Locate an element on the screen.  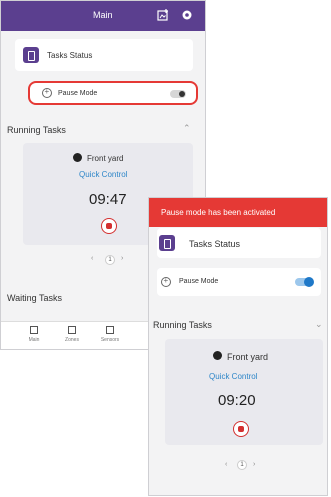
nav-main: Main is located at coordinates (34, 334).